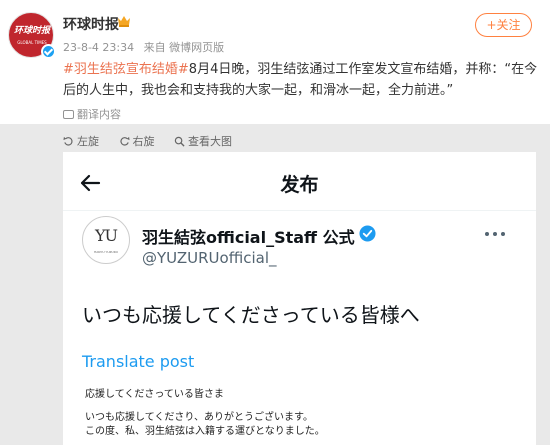 This screenshot has width=550, height=445. Describe the element at coordinates (248, 237) in the screenshot. I see `staff-display-name: 羽生結弦official_Staff 公式` at that location.